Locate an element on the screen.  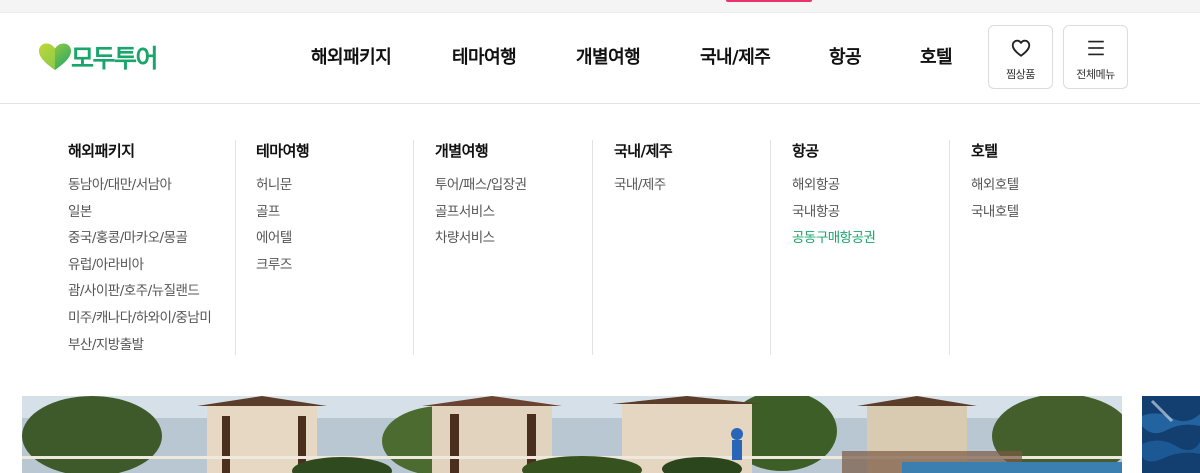
mega-col-title: 국내/제주 is located at coordinates (692, 150).